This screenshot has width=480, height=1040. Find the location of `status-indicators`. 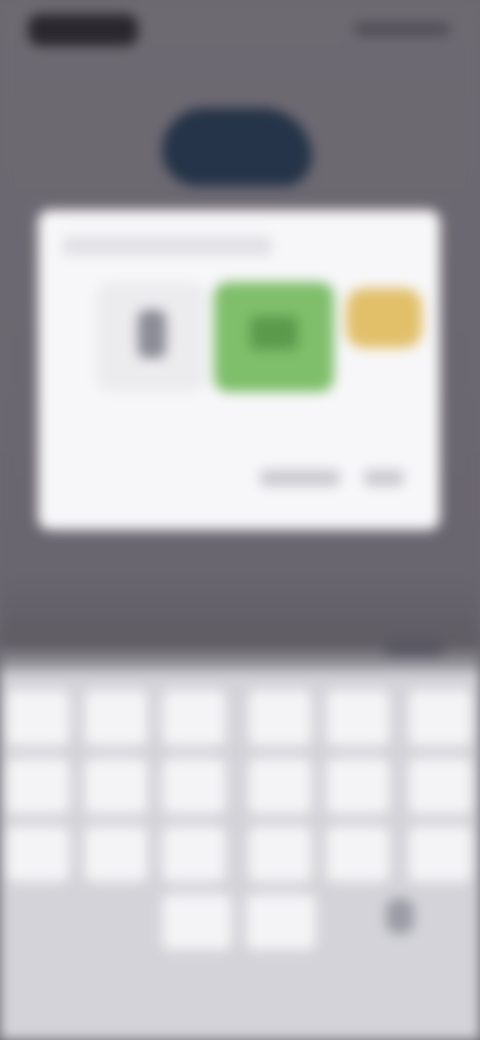

status-indicators is located at coordinates (402, 29).